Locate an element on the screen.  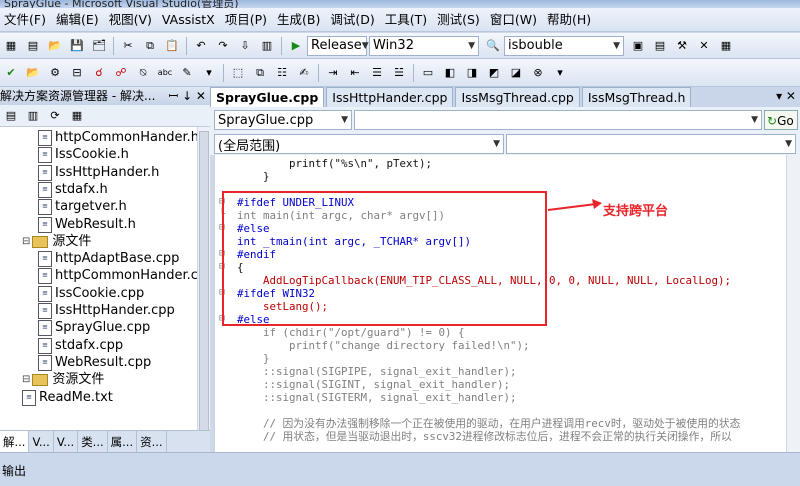
tree-file: ≡ stdafx.h is located at coordinates (73, 190).